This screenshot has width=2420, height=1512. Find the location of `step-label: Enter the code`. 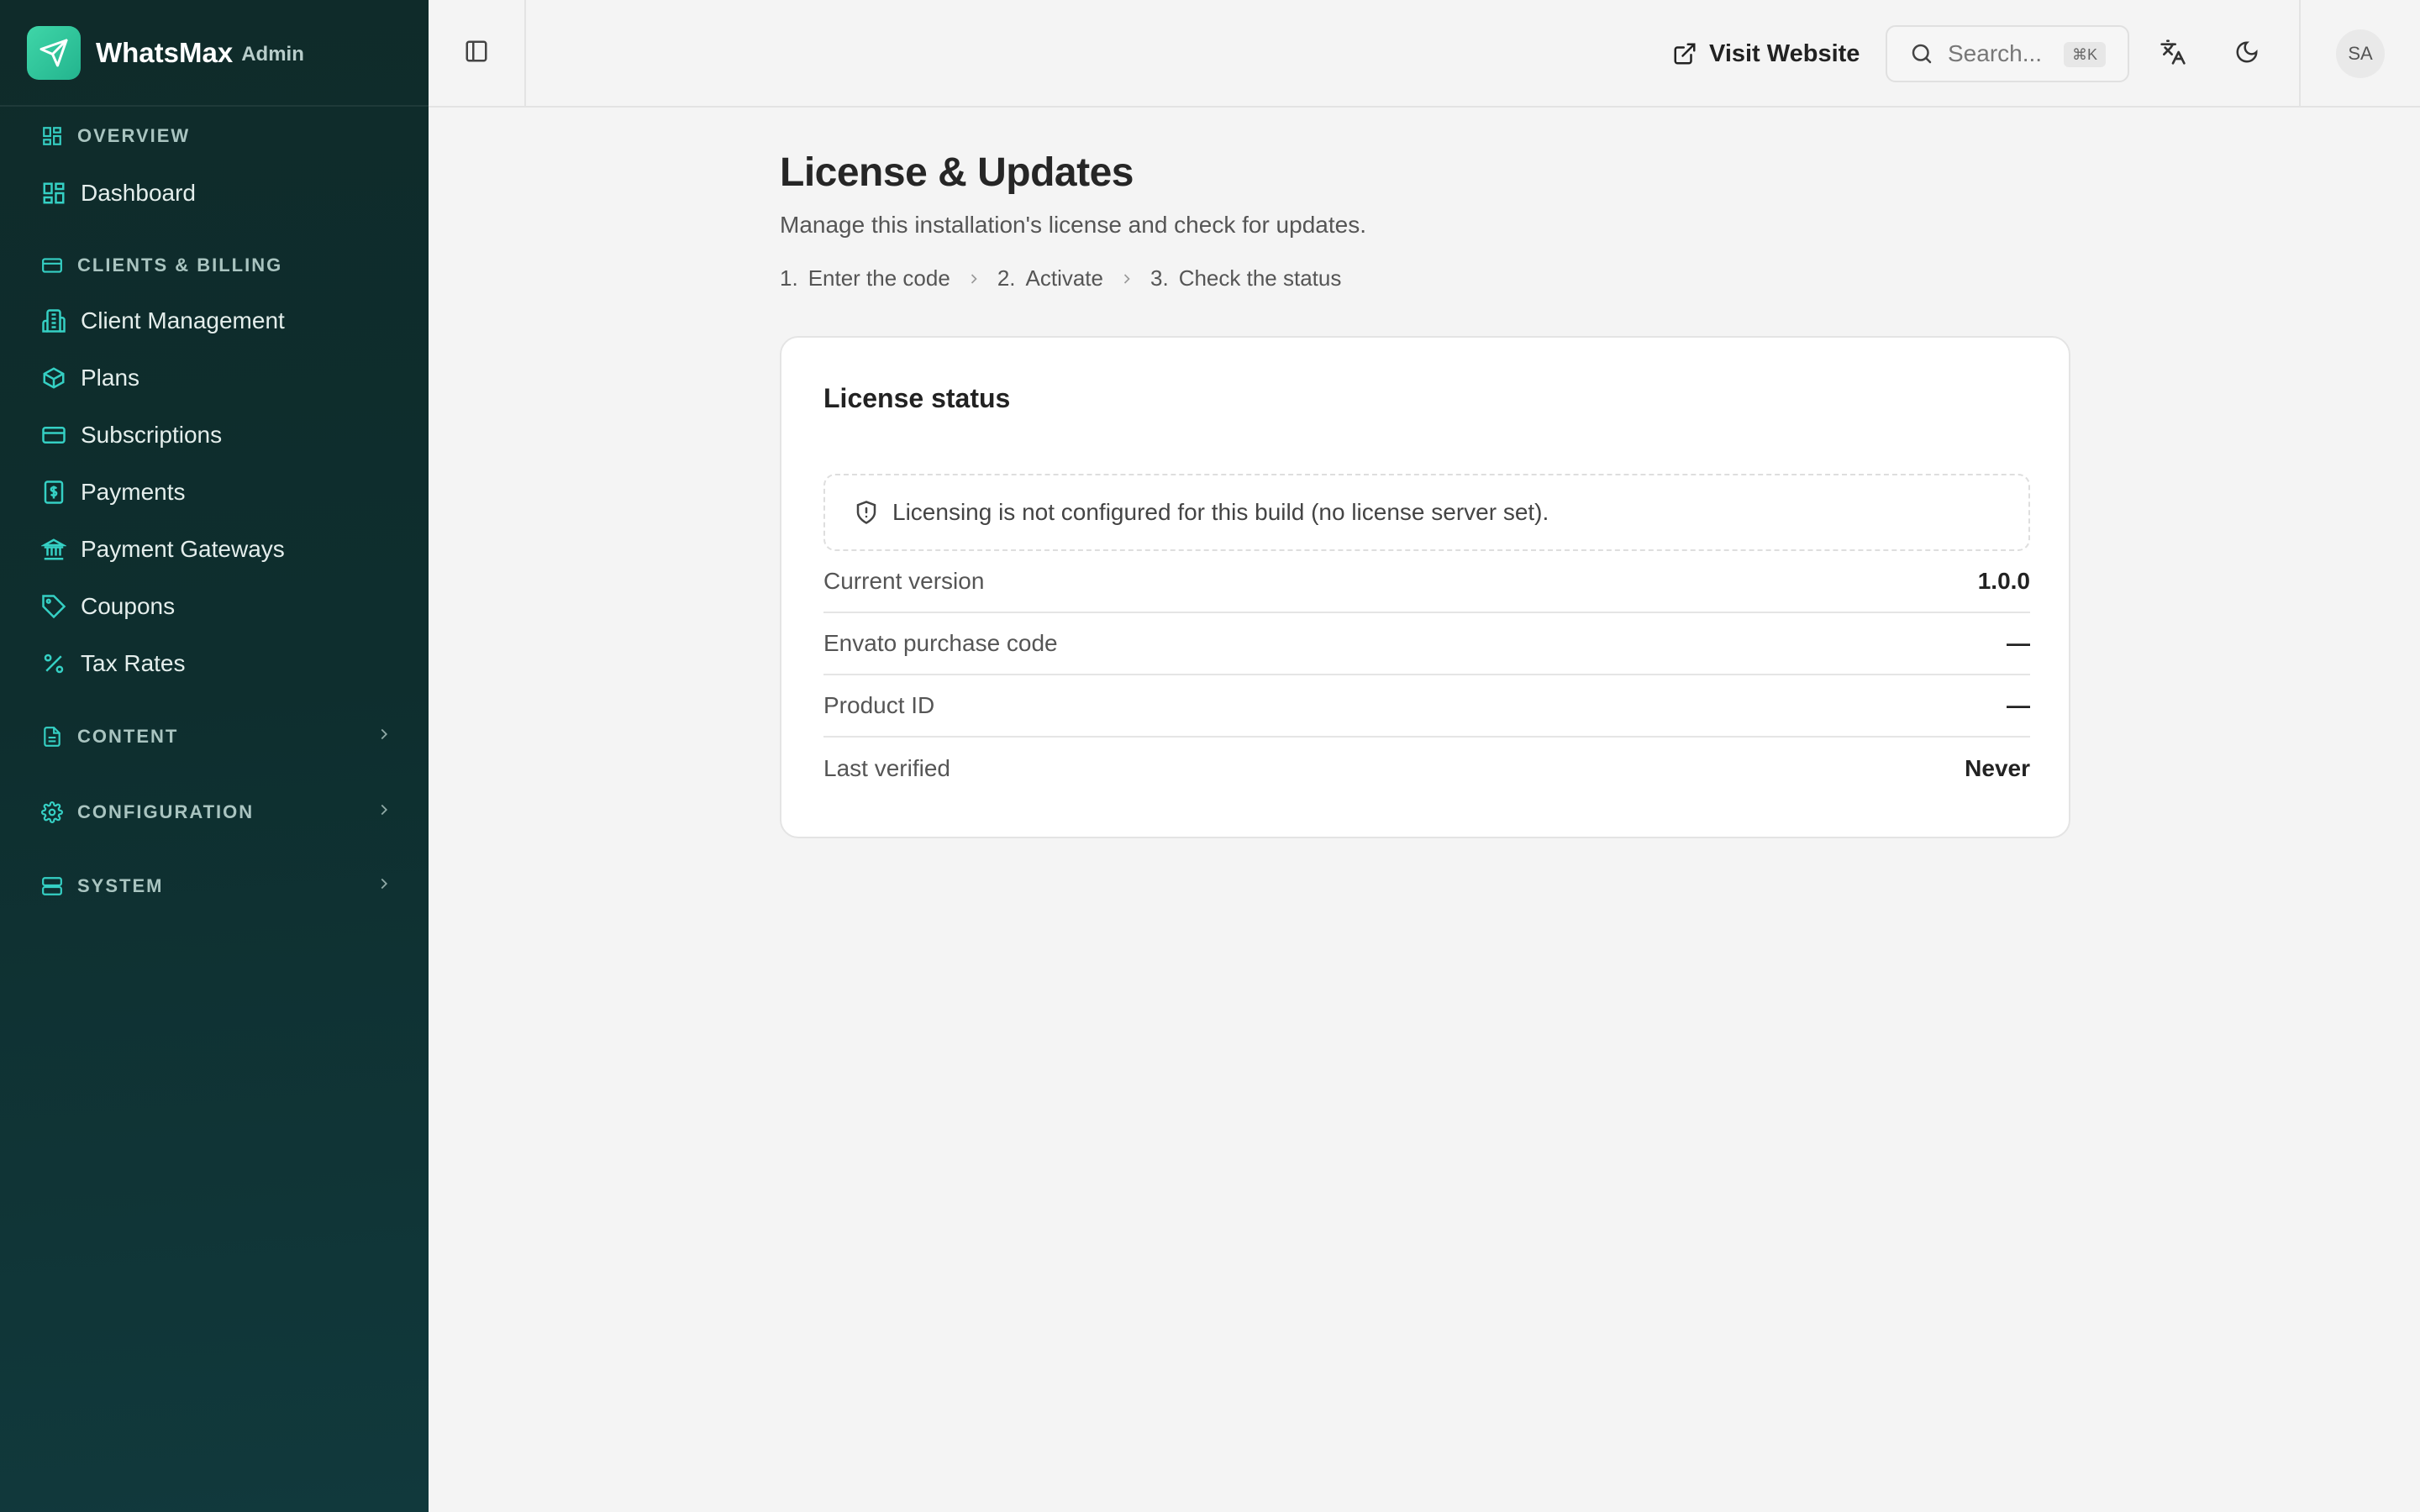

step-label: Enter the code is located at coordinates (879, 278).